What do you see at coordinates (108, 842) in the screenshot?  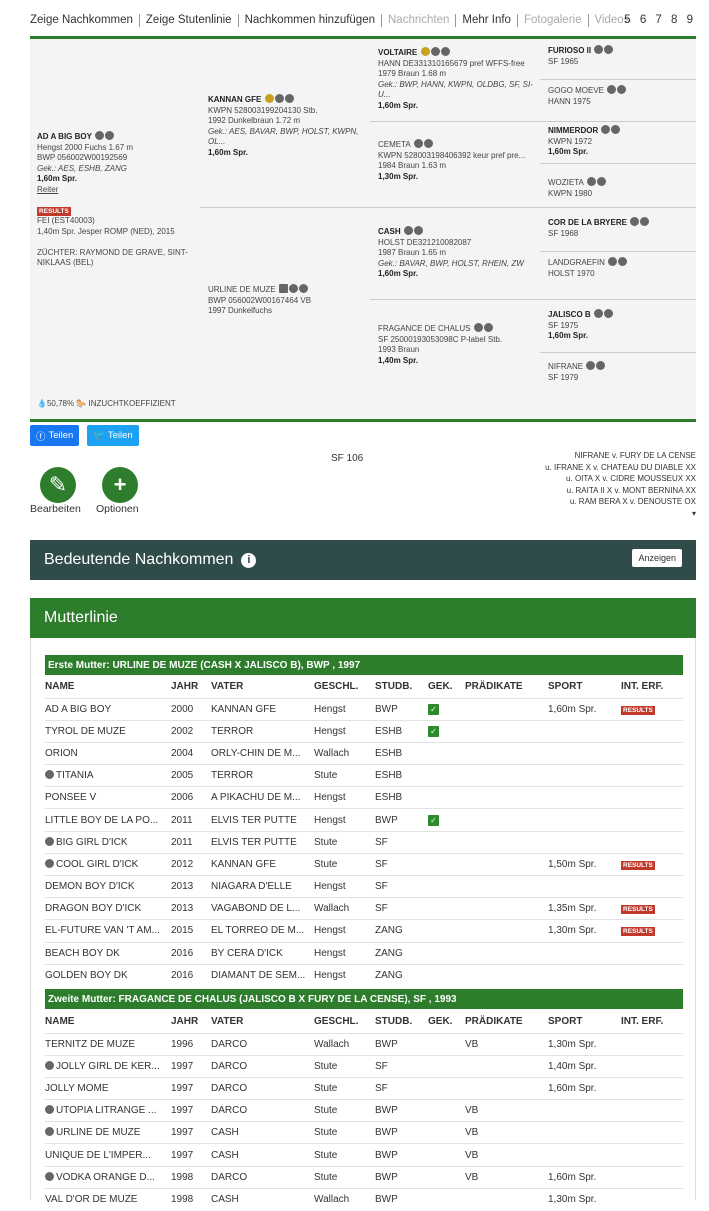 I see `horse-name-cell: BIG GIRL D'ICK` at bounding box center [108, 842].